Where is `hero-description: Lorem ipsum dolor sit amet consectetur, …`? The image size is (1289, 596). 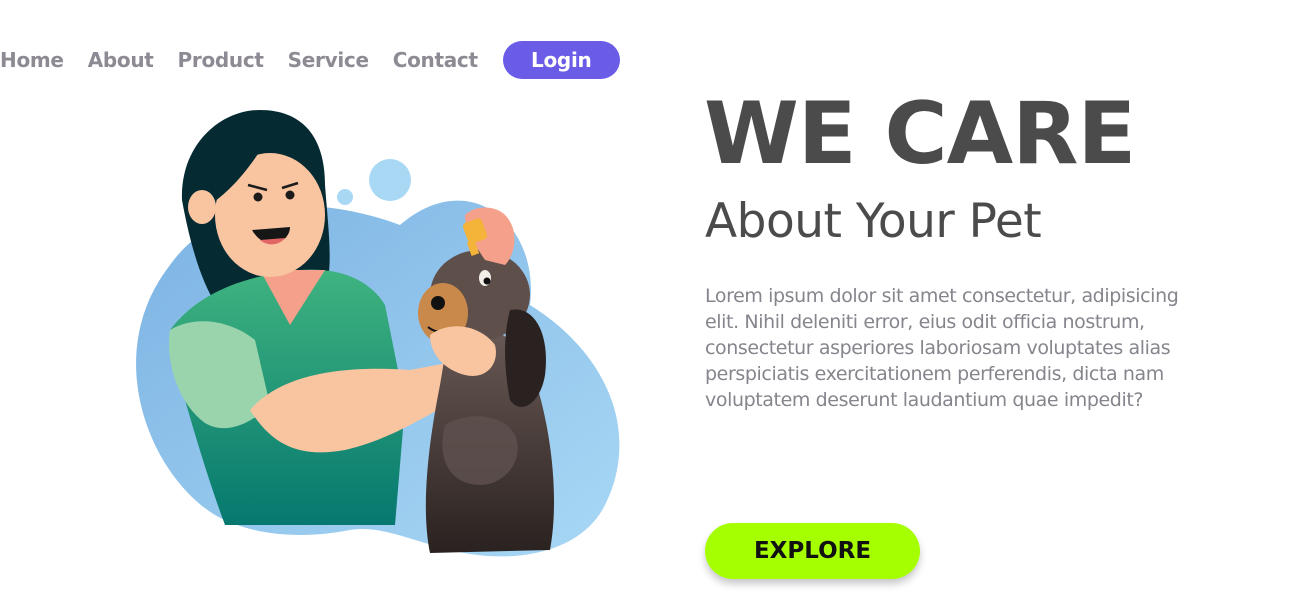
hero-description: Lorem ipsum dolor sit amet consectetur, … is located at coordinates (942, 348).